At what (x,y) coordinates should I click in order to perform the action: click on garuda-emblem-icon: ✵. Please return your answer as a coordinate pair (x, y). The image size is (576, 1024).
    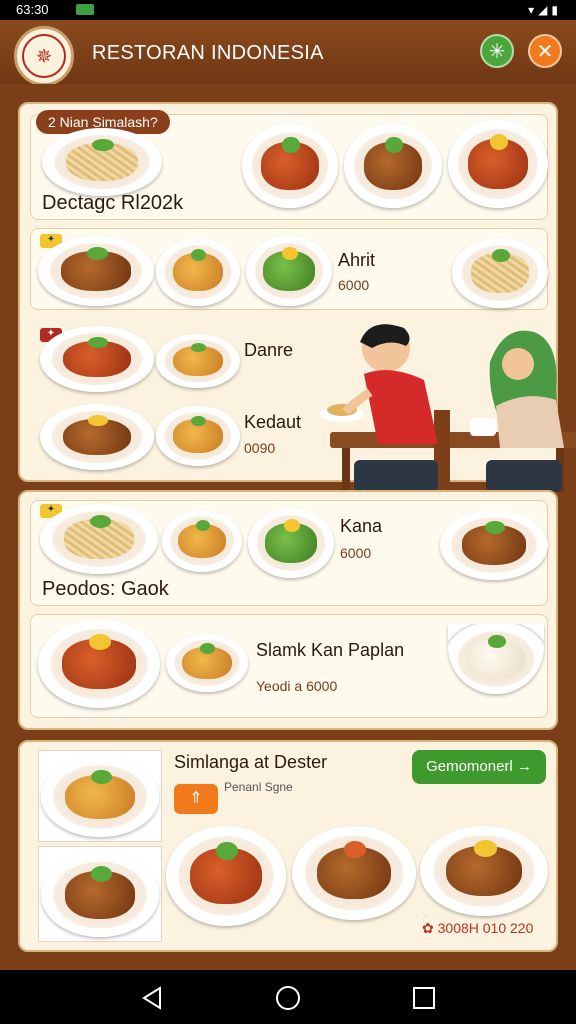
    Looking at the image, I should click on (44, 56).